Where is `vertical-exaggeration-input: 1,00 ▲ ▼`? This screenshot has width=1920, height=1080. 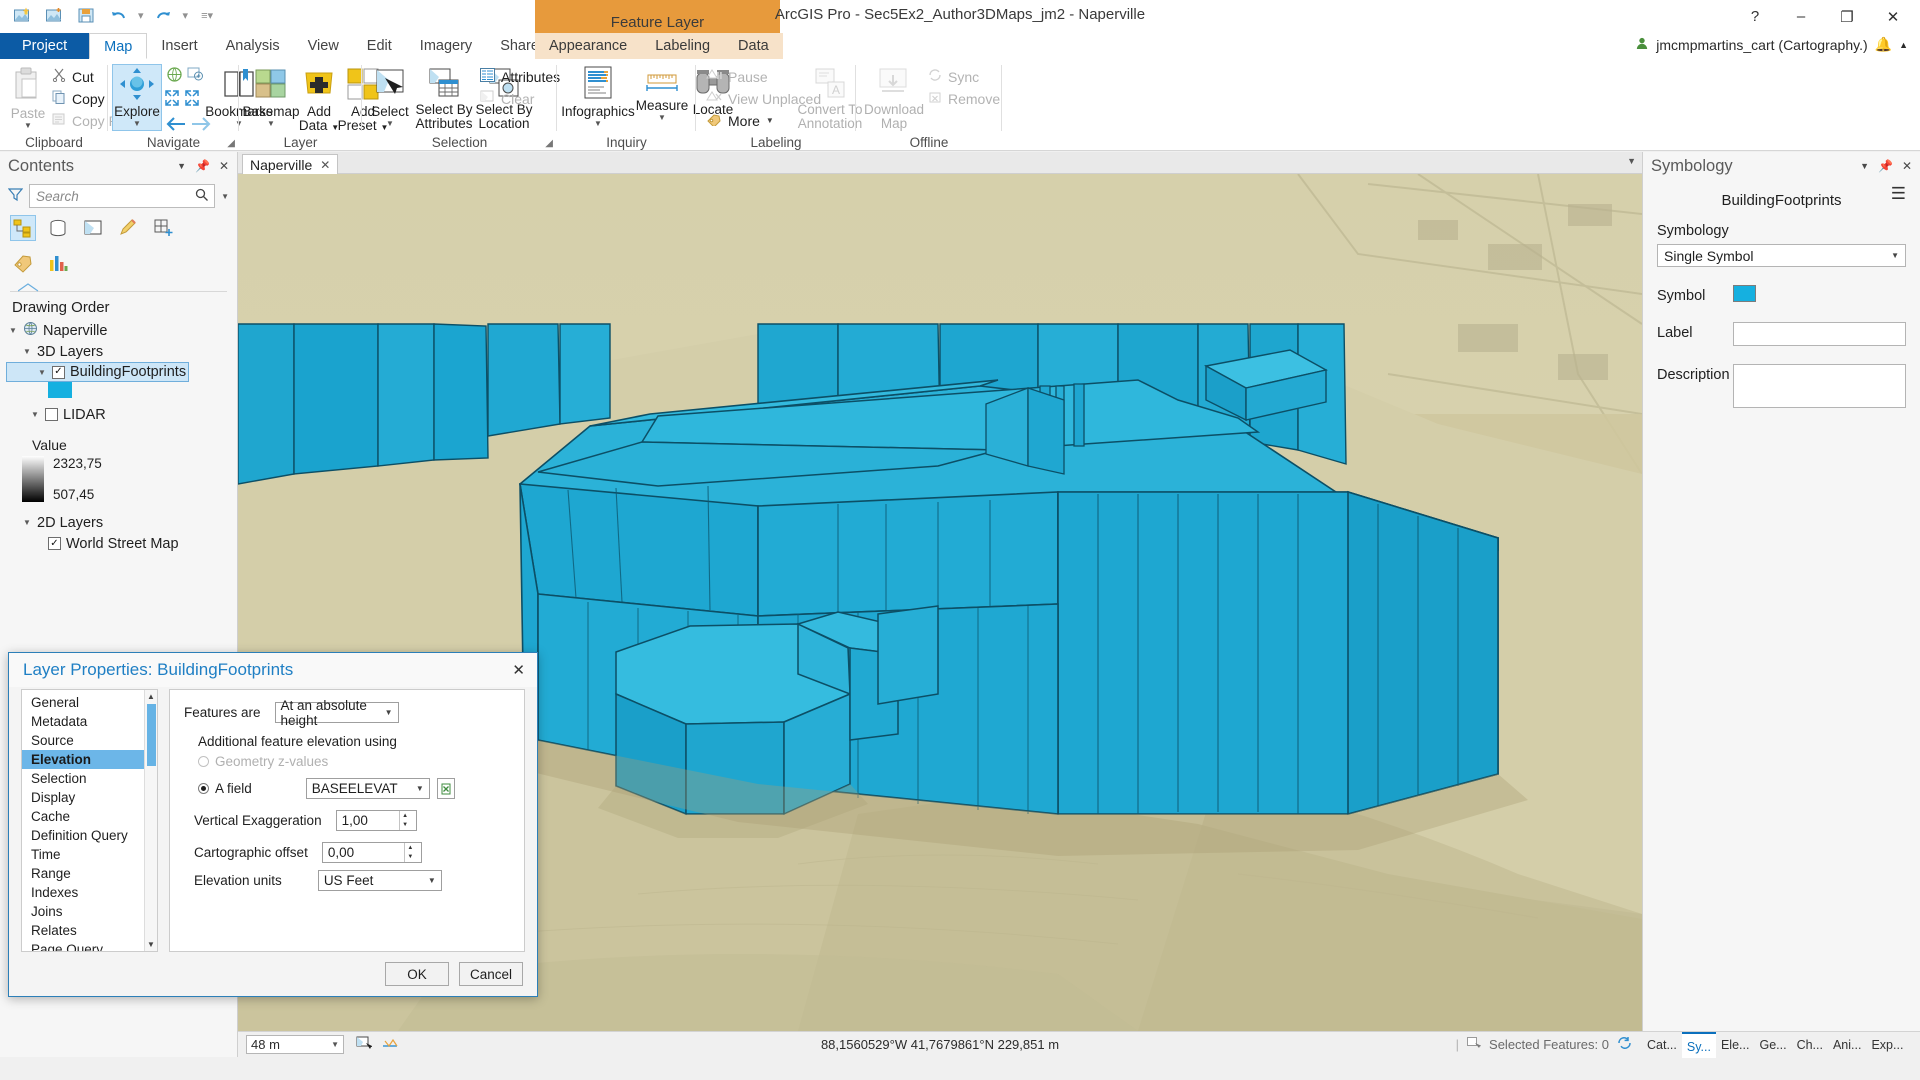
vertical-exaggeration-input: 1,00 ▲ ▼ is located at coordinates (376, 820).